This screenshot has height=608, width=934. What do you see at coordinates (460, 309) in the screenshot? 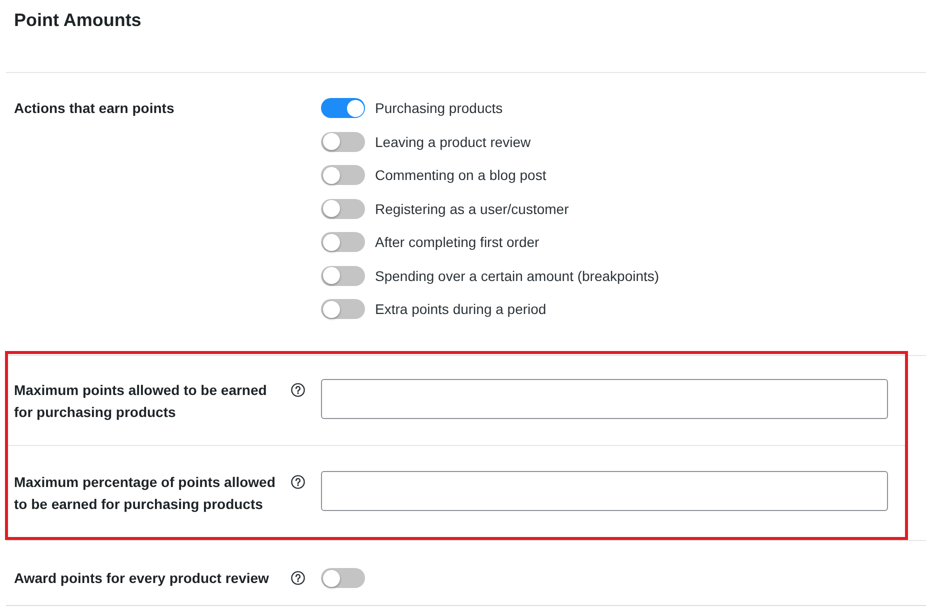
I see `toggle-label: Extra points during a period` at bounding box center [460, 309].